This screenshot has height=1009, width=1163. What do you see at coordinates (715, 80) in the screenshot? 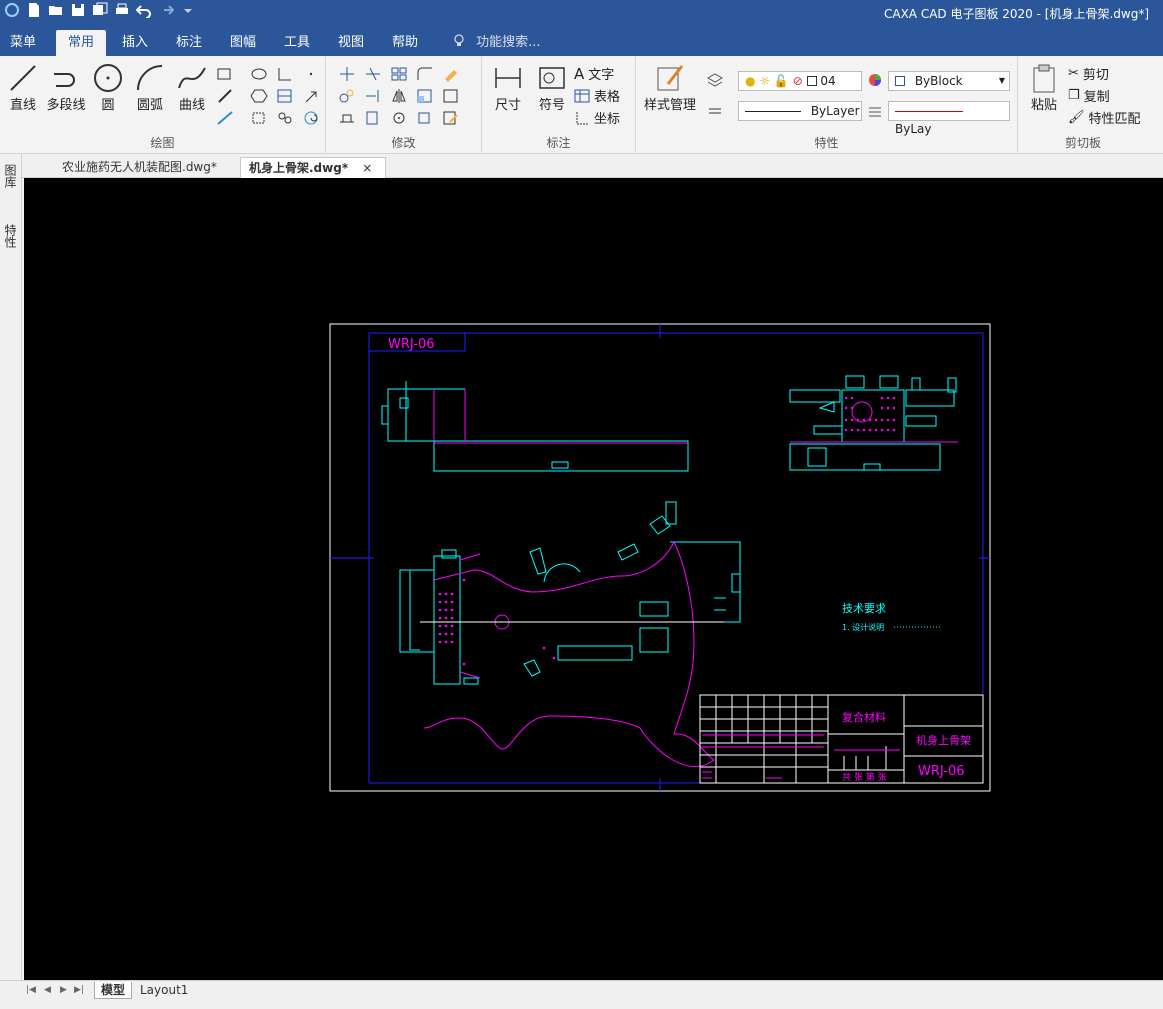
I see `layer-manager-icon` at bounding box center [715, 80].